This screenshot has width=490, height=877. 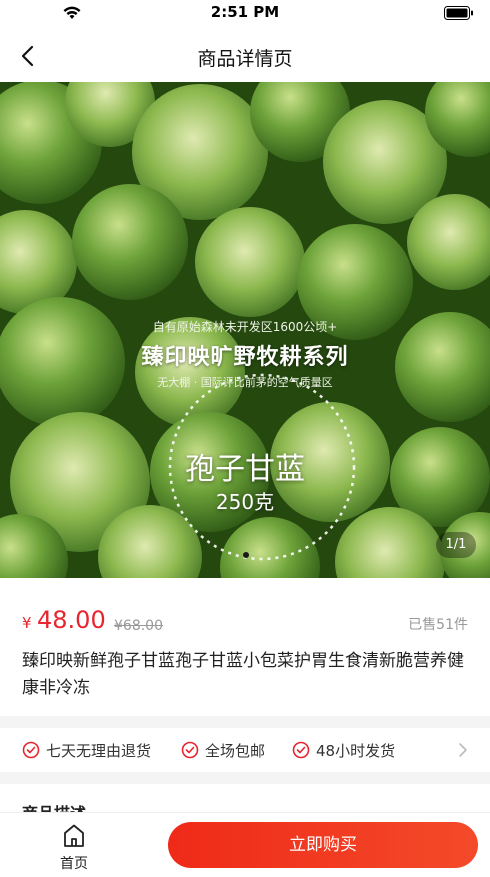 What do you see at coordinates (245, 12) in the screenshot?
I see `status-time: 2:51 PM` at bounding box center [245, 12].